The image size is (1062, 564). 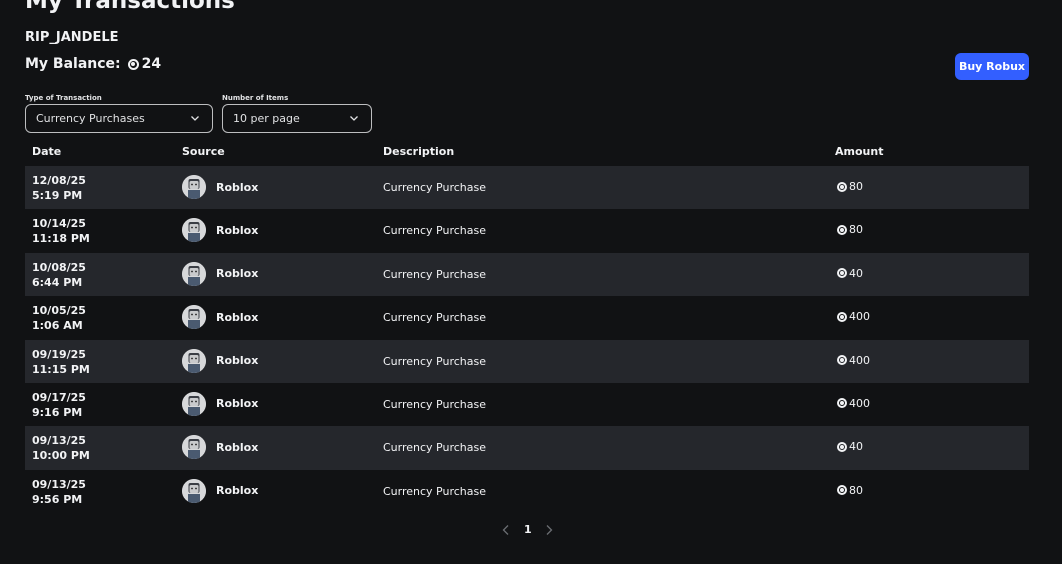 I want to click on row-date-time: 9:56 PM, so click(x=57, y=499).